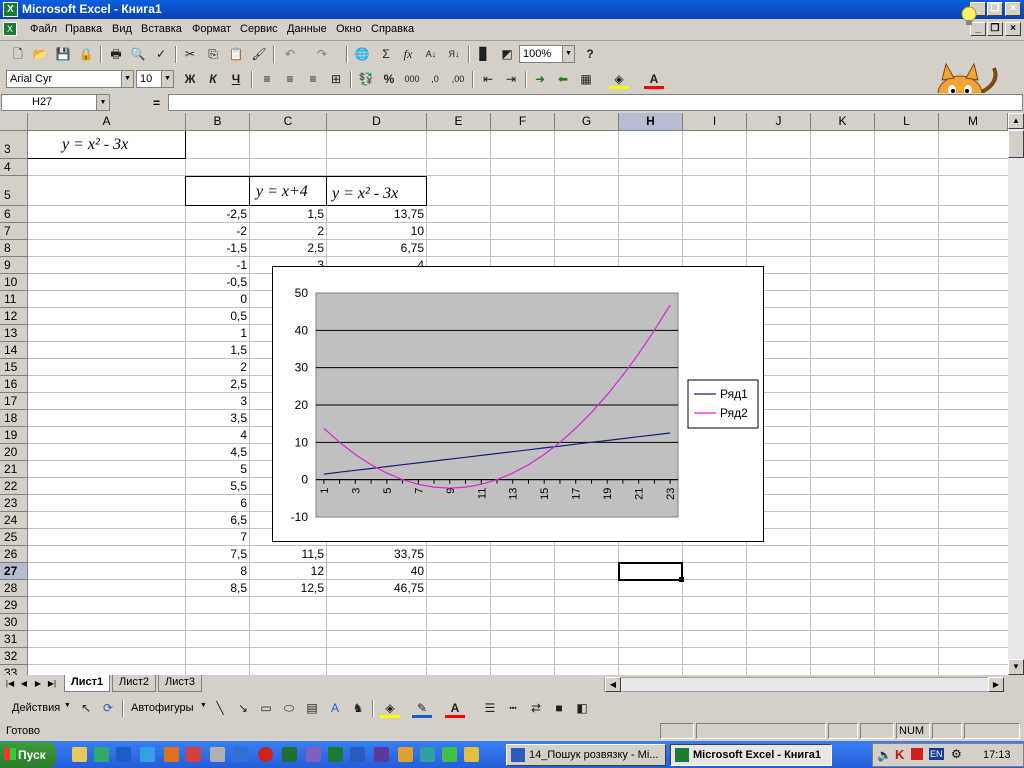  I want to click on currency-icon: 💱, so click(366, 79).